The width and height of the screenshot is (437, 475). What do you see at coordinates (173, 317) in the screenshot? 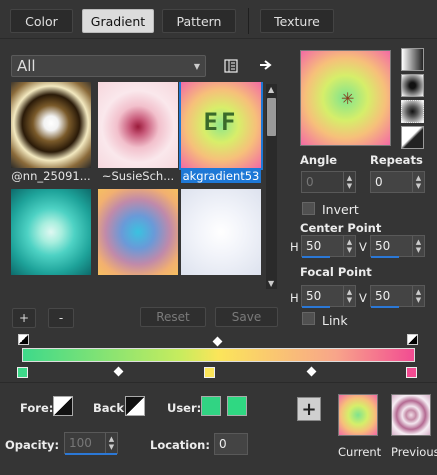
I see `reset-button: Reset` at bounding box center [173, 317].